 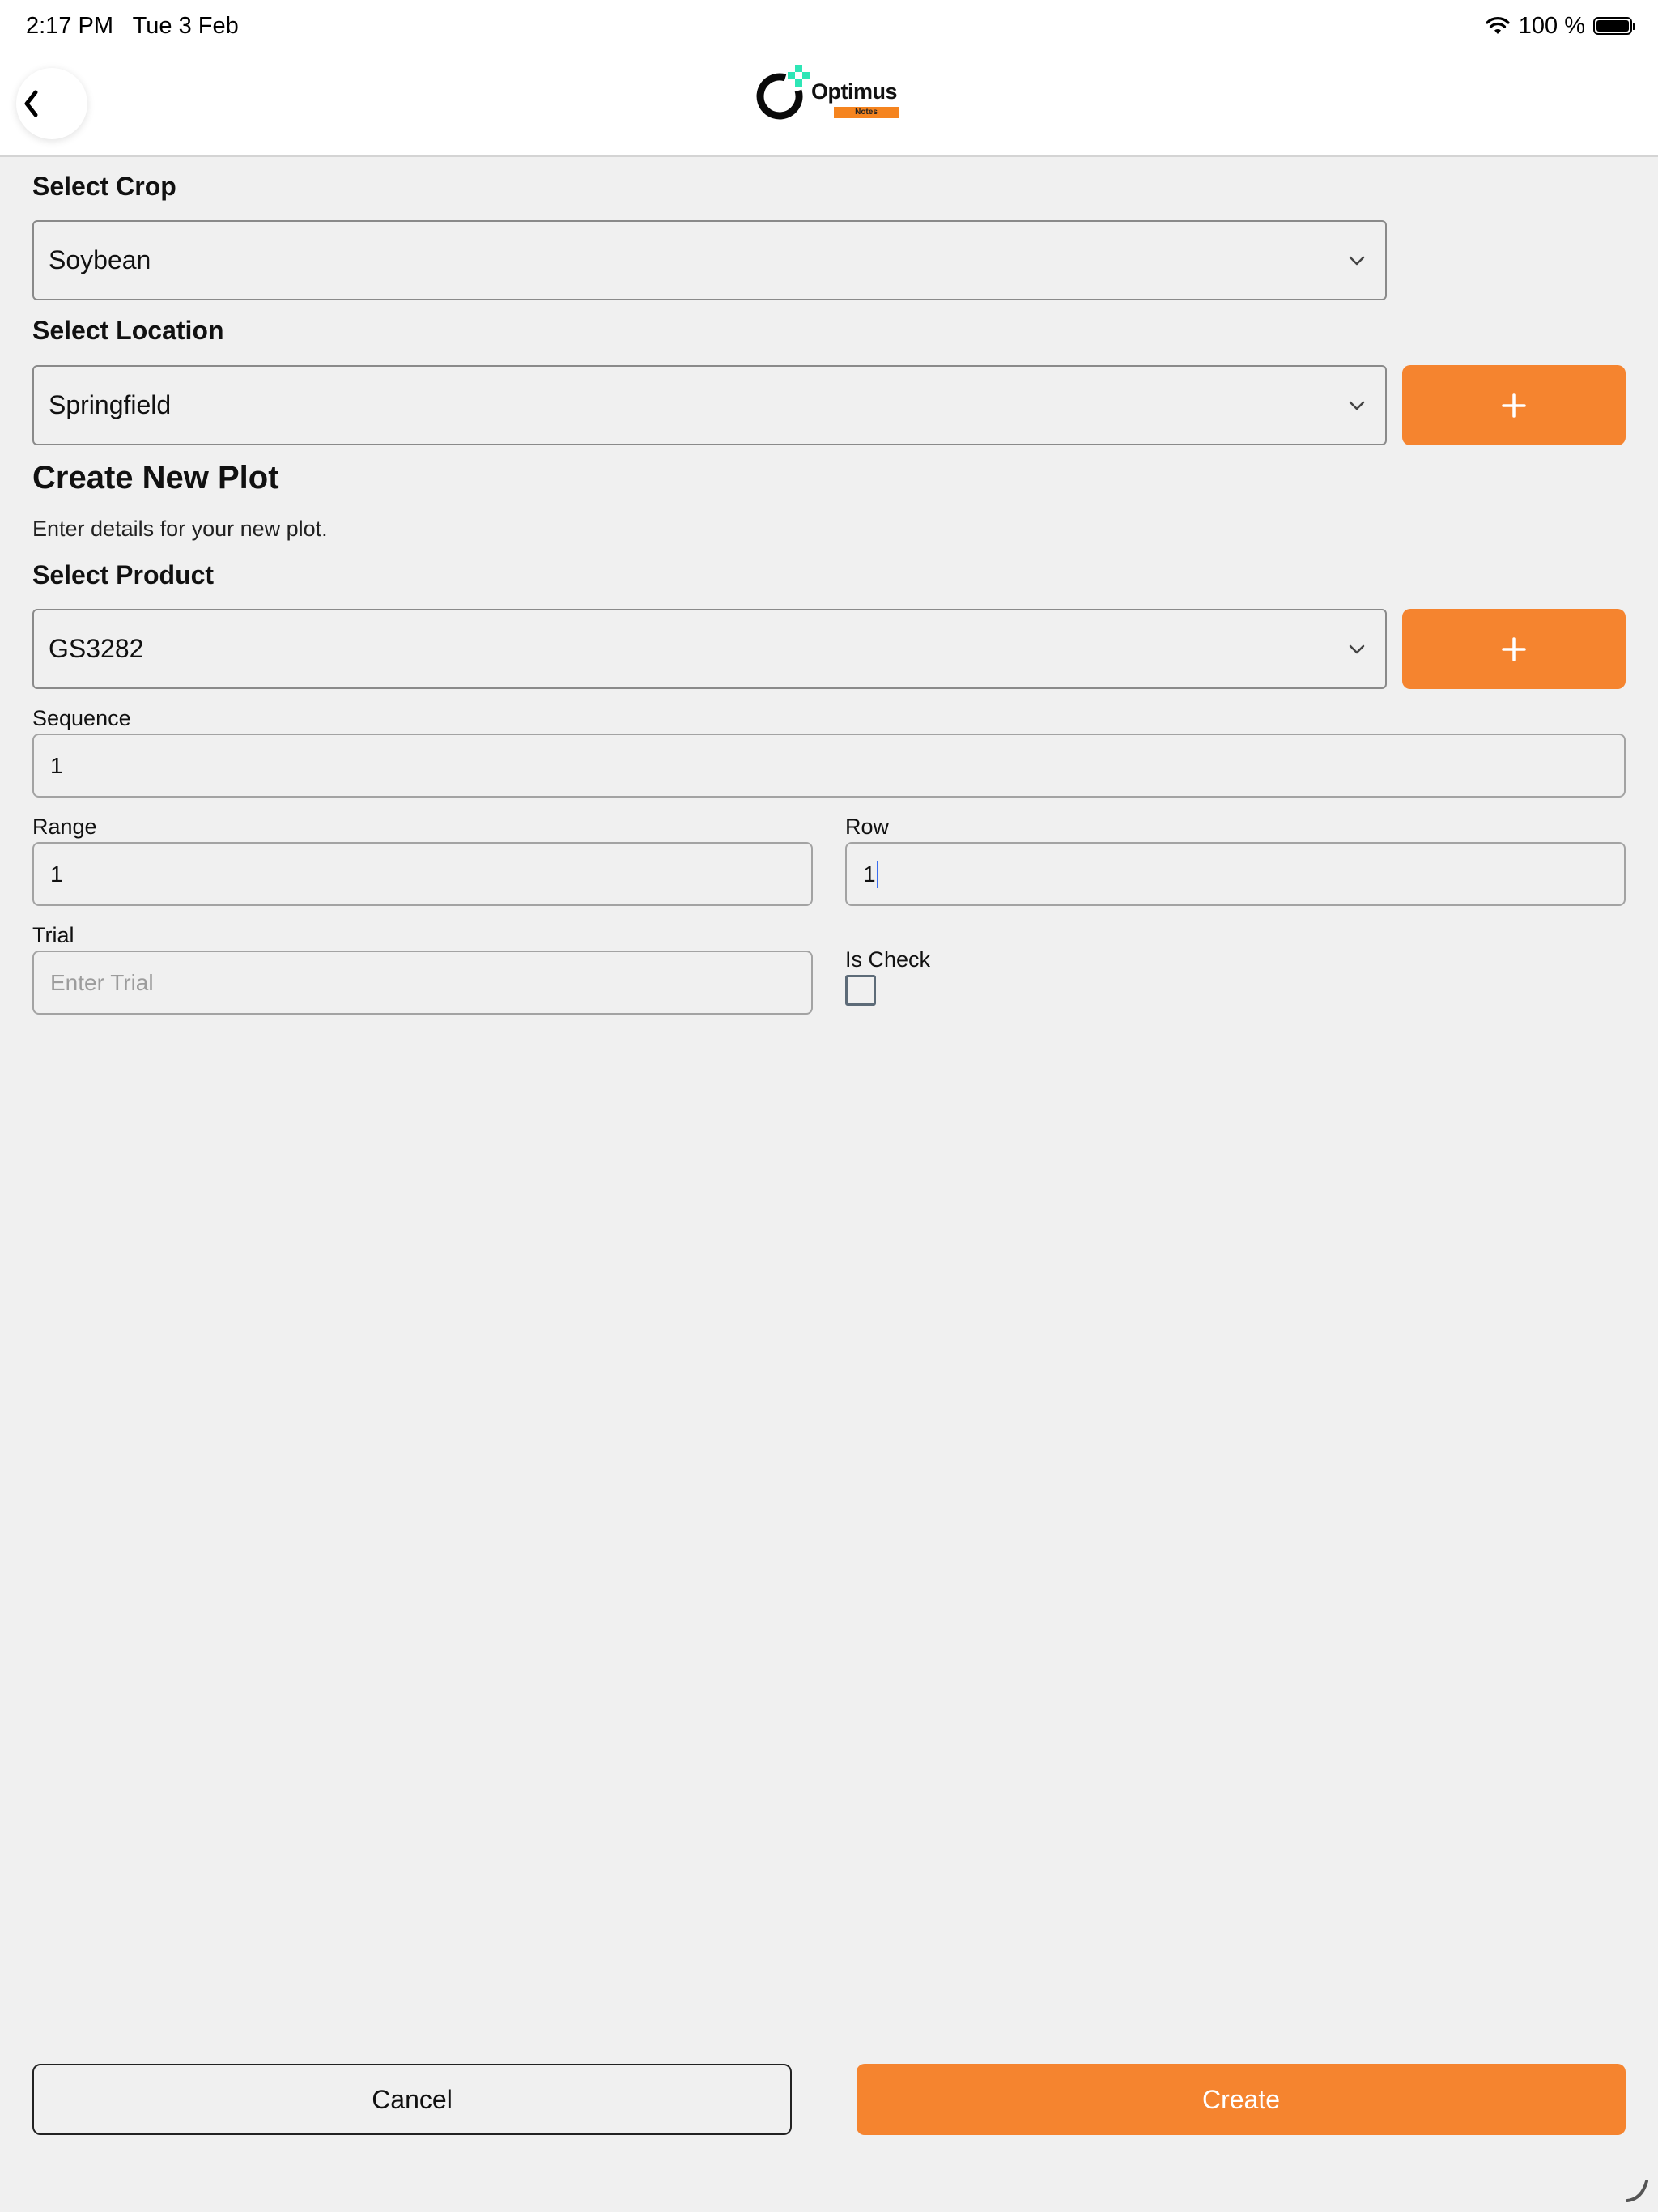 What do you see at coordinates (69, 26) in the screenshot?
I see `status-clock: 2:17 PM` at bounding box center [69, 26].